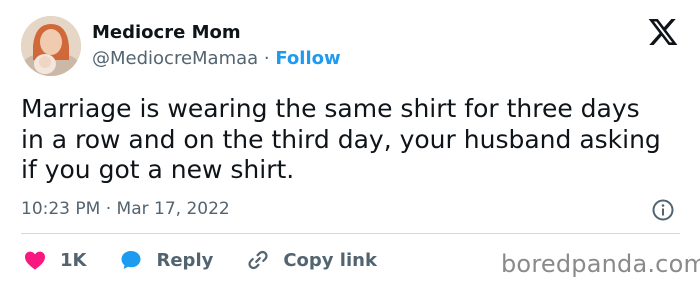  I want to click on follow-button: Follow, so click(307, 58).